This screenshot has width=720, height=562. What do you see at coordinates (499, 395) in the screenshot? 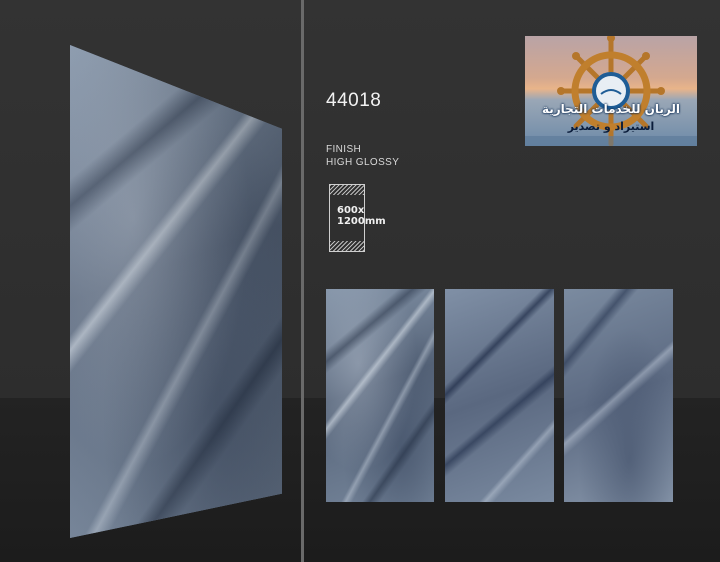
I see `tile-variant-2-image` at bounding box center [499, 395].